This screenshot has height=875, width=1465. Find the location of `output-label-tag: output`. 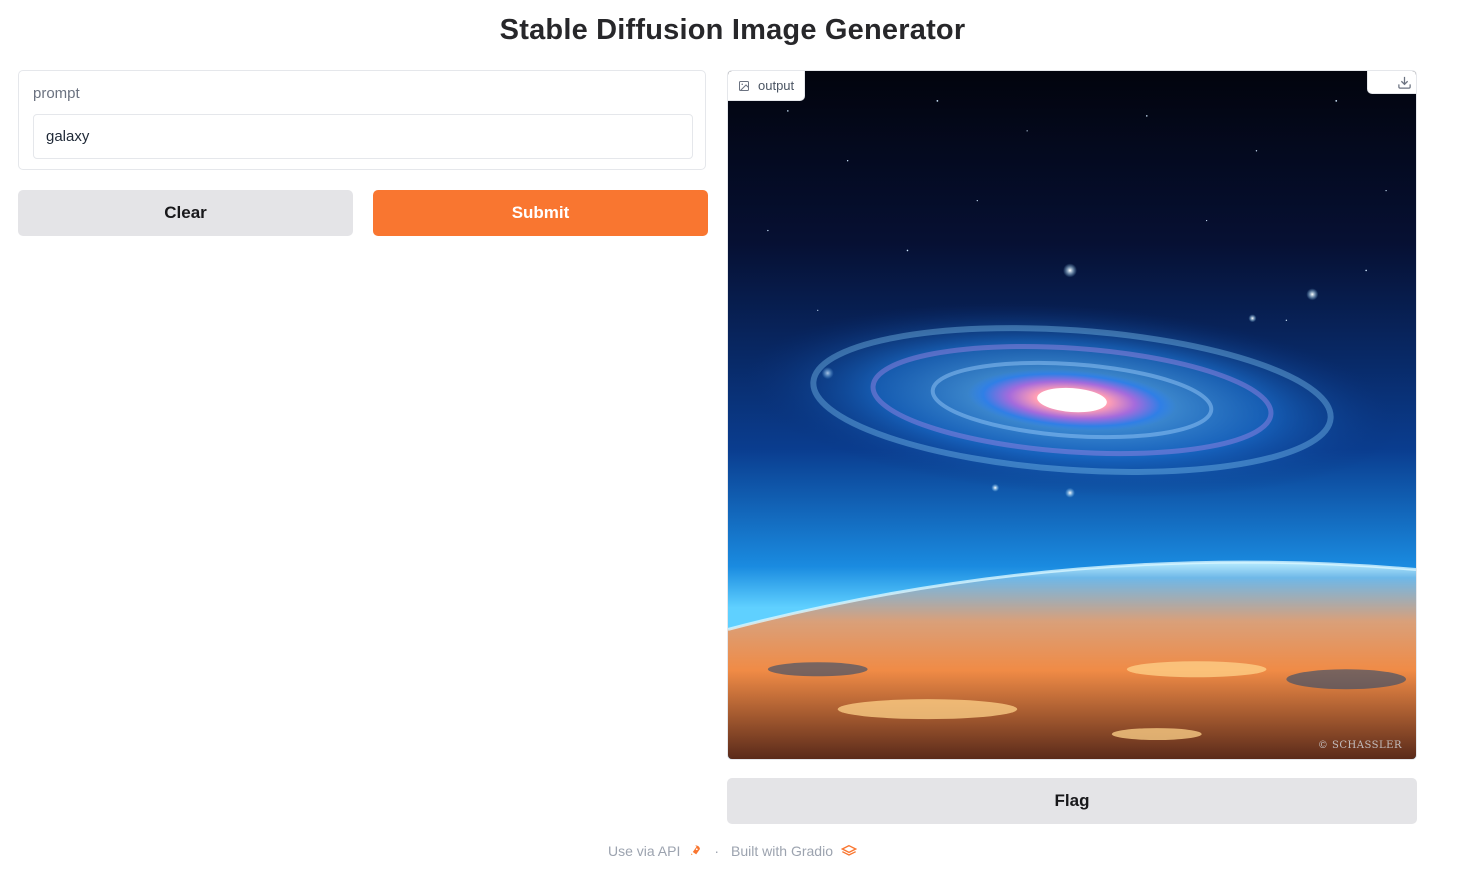

output-label-tag: output is located at coordinates (767, 86).